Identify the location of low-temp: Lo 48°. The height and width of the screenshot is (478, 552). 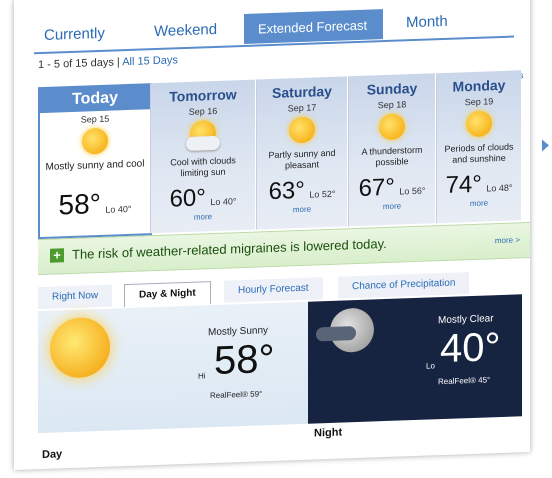
(499, 188).